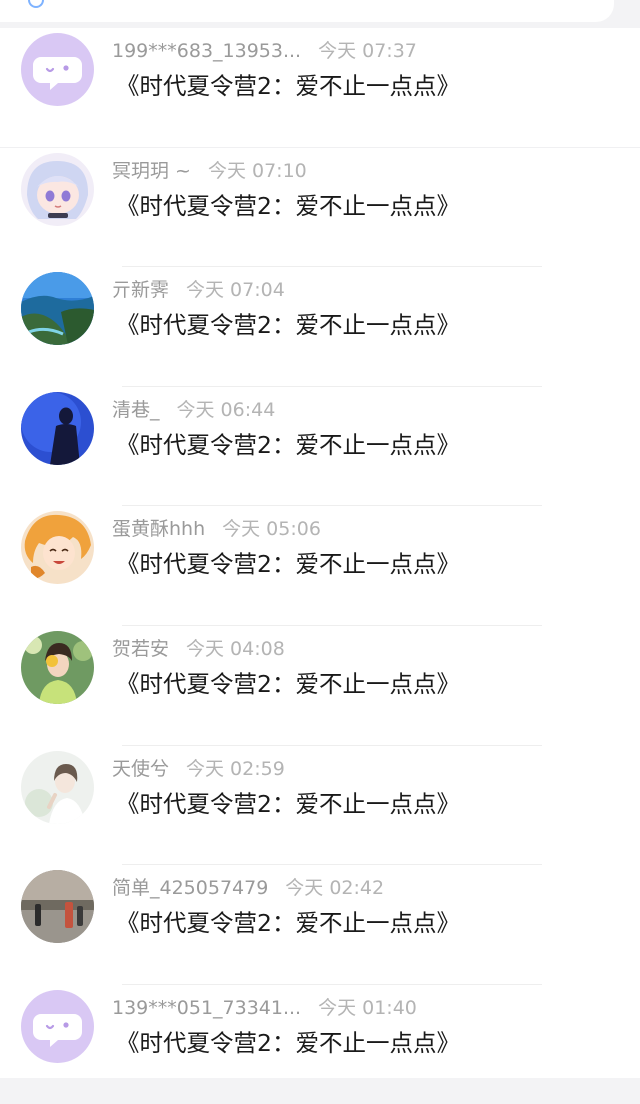 This screenshot has width=640, height=1104. I want to click on list-item: 冥玥玥 ~ 今天 07:10 《时代夏令营2：爱不止一点点》, so click(320, 208).